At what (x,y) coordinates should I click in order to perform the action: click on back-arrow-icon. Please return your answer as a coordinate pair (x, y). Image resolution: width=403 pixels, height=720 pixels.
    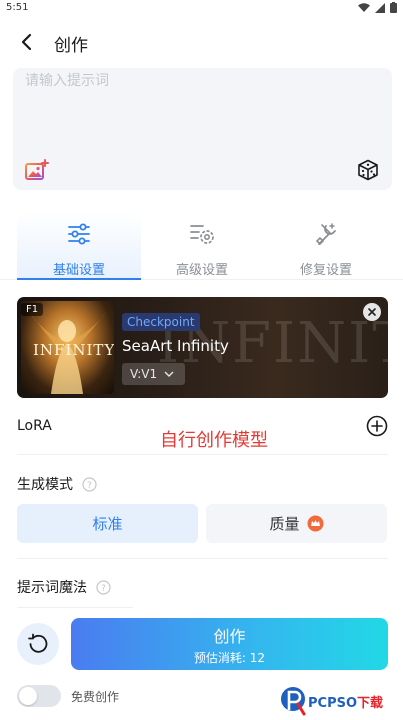
    Looking at the image, I should click on (26, 42).